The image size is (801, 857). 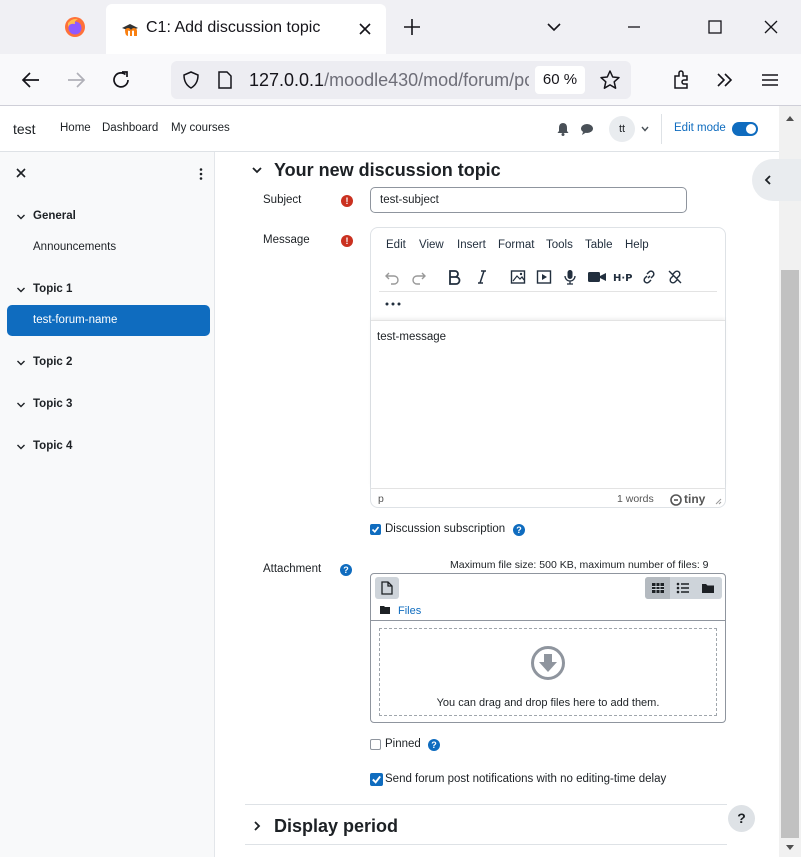 What do you see at coordinates (431, 245) in the screenshot?
I see `menu-view: View` at bounding box center [431, 245].